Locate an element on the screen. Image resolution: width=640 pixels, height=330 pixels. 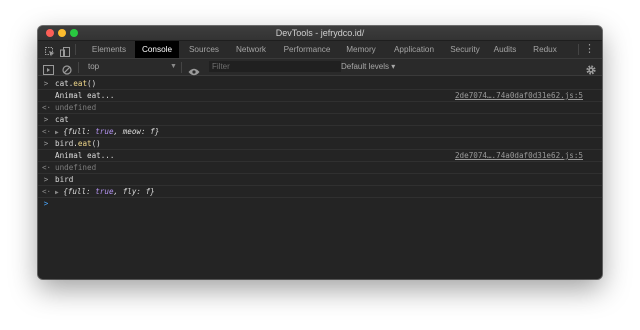
console-toolbar: top ▼ Default levels ▾ is located at coordinates (320, 67).